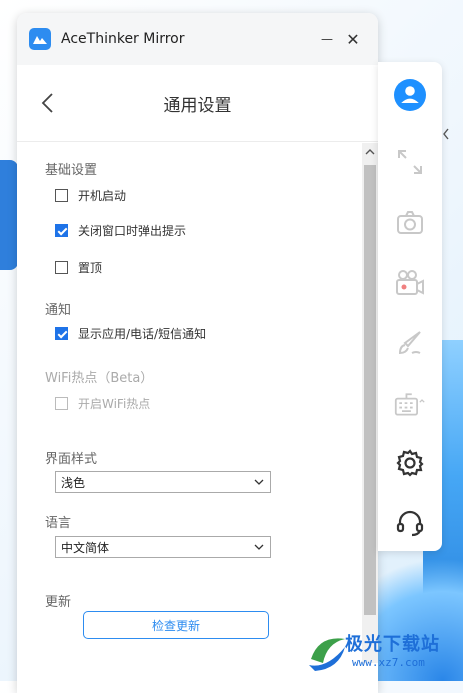  What do you see at coordinates (61, 230) in the screenshot?
I see `close-prompt-checkbox` at bounding box center [61, 230].